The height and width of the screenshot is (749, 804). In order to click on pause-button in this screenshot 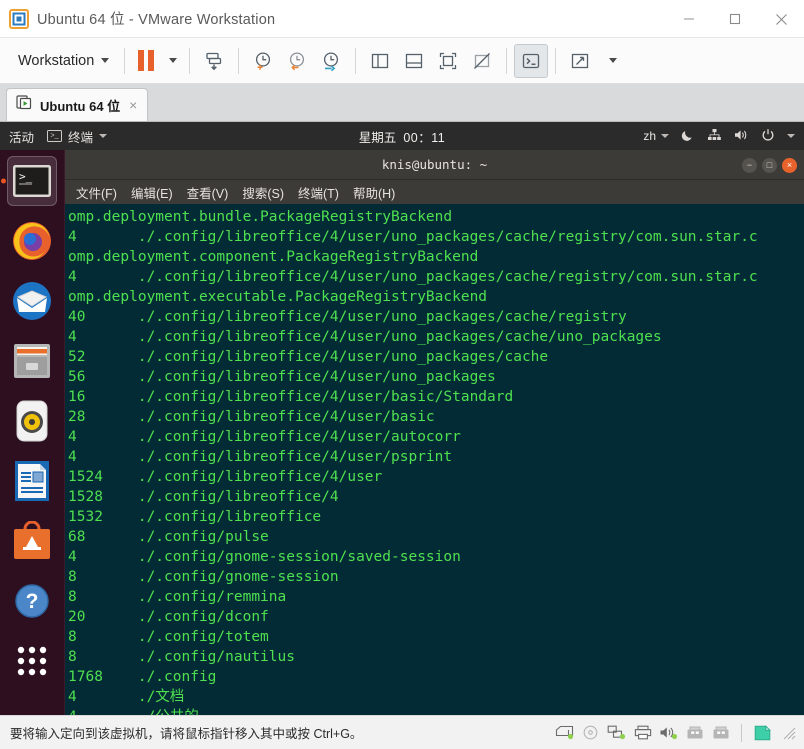, I will do `click(146, 60)`.